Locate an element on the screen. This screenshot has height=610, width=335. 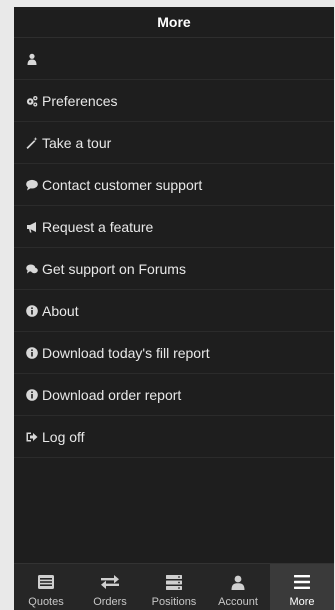
menu-item-fill-report: Download today's fill report is located at coordinates (174, 353).